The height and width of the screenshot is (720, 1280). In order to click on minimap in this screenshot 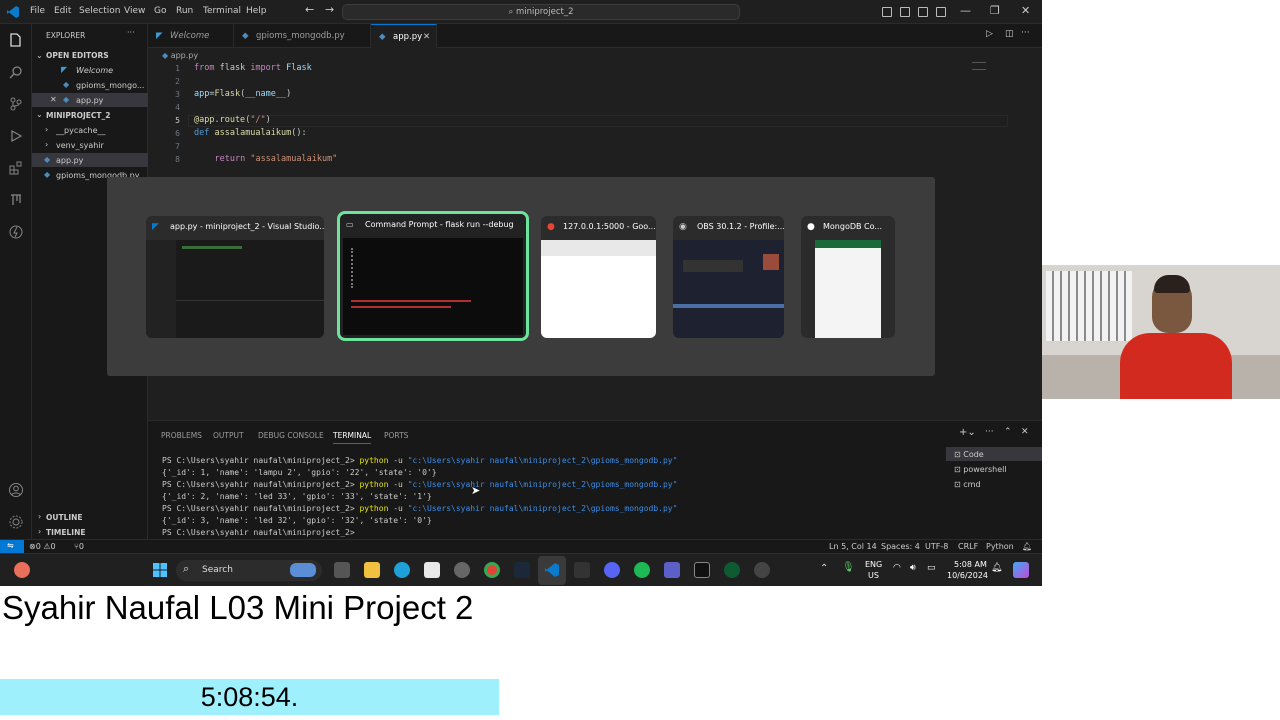, I will do `click(979, 66)`.